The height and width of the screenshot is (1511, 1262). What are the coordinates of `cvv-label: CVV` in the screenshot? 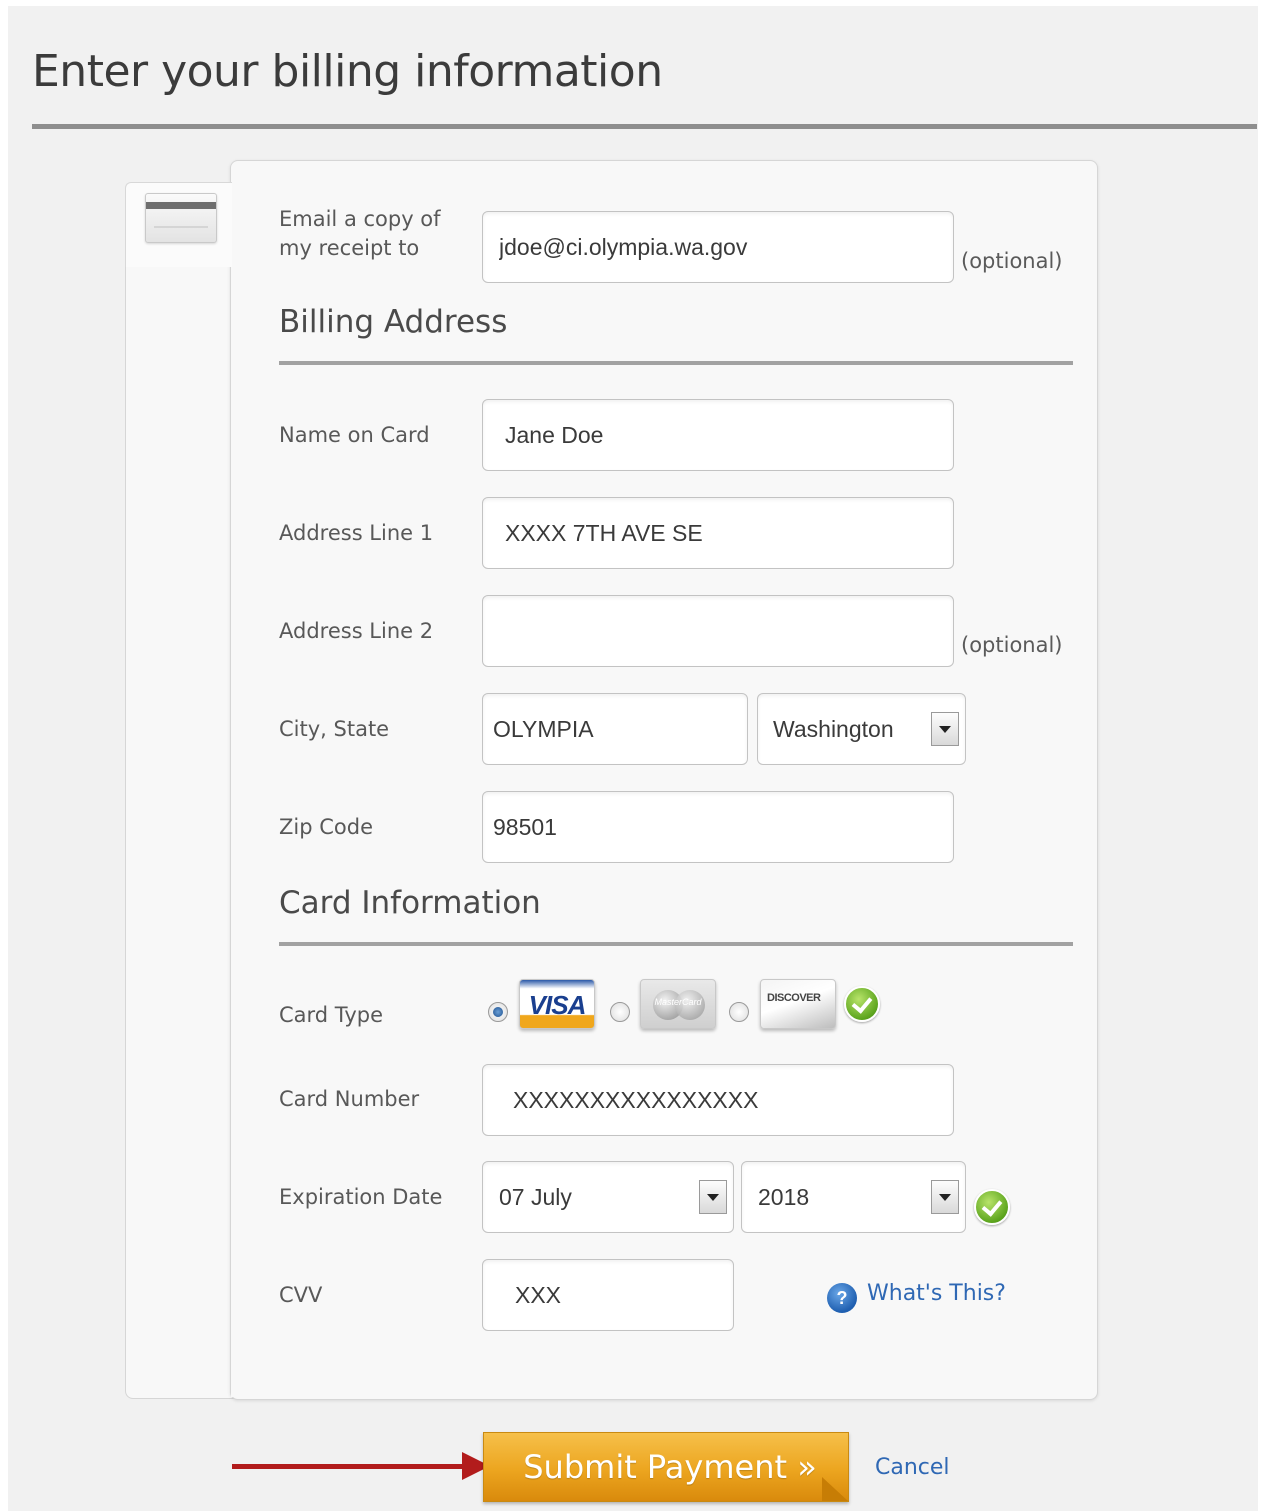 It's located at (301, 1295).